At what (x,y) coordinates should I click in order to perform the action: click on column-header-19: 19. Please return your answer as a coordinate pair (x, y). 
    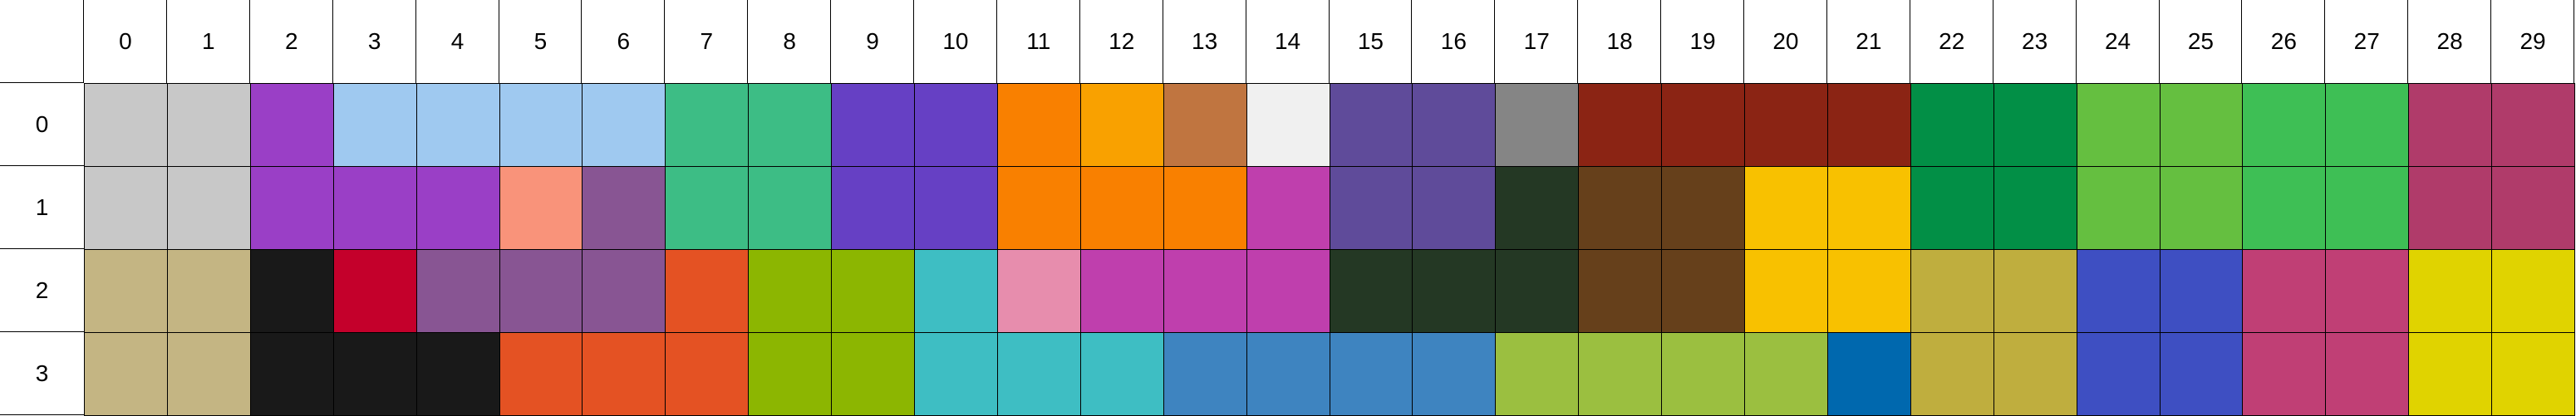
    Looking at the image, I should click on (1702, 41).